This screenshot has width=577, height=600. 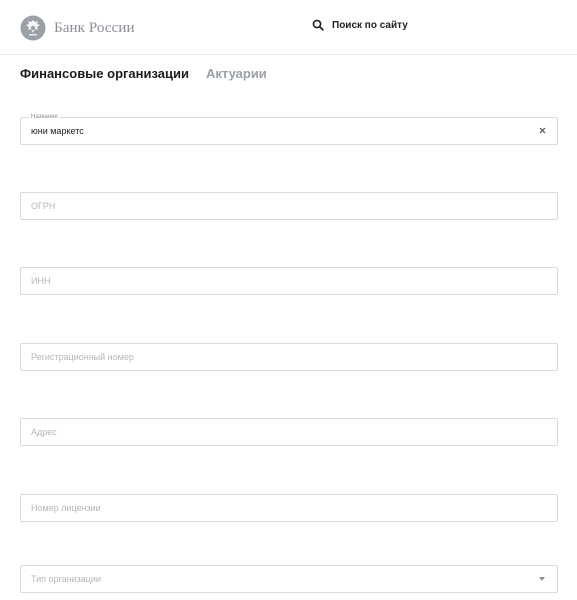 What do you see at coordinates (94, 27) in the screenshot?
I see `logo-text: Банк России` at bounding box center [94, 27].